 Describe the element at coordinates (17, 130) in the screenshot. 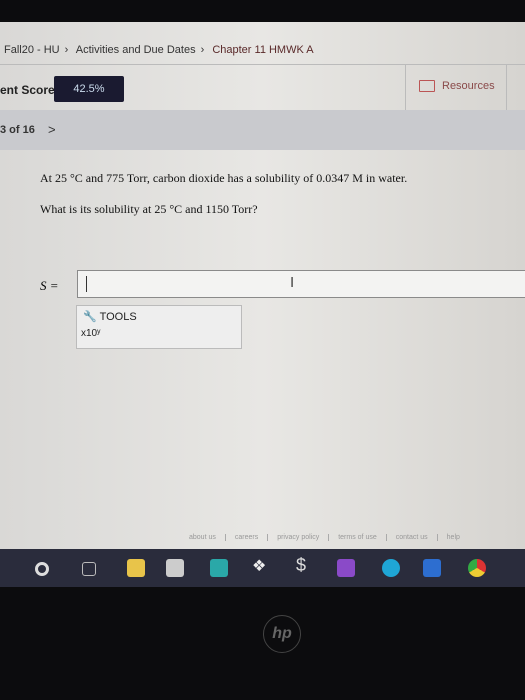

I see `question-position: 3 of 16` at that location.